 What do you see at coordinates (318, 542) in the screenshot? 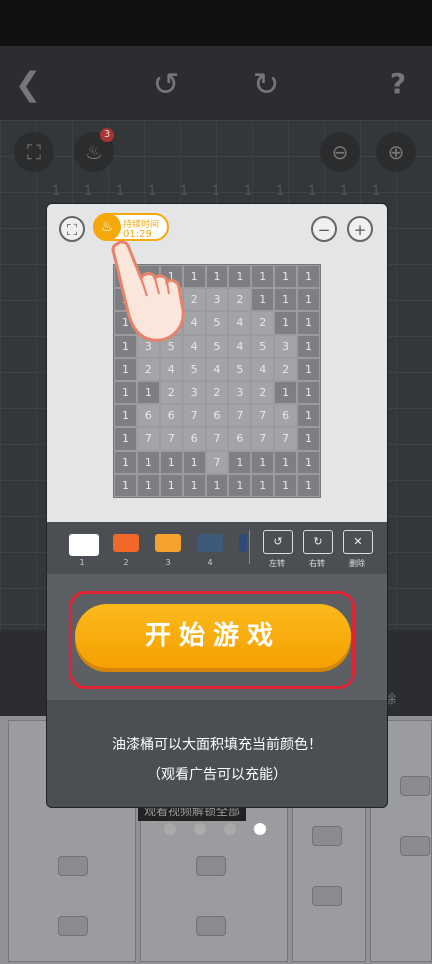
I see `rotate-right-icon: ↻` at bounding box center [318, 542].